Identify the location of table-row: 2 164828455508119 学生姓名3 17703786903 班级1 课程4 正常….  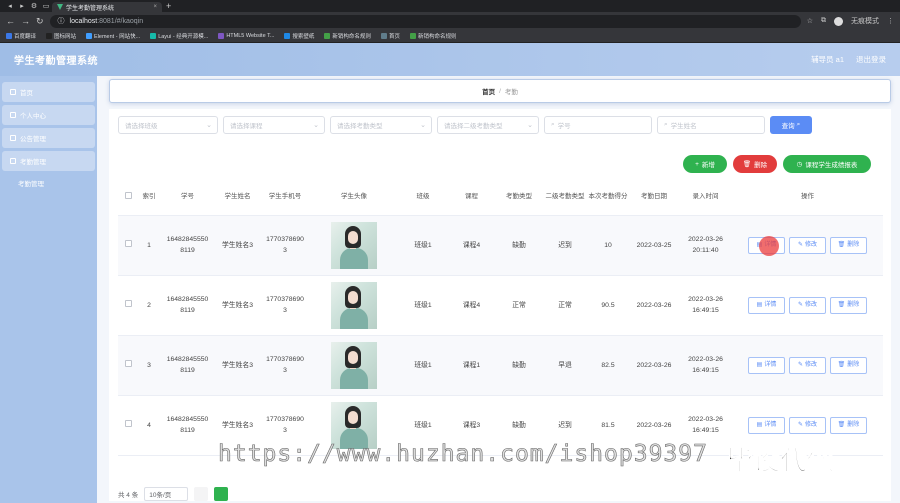
(500, 305).